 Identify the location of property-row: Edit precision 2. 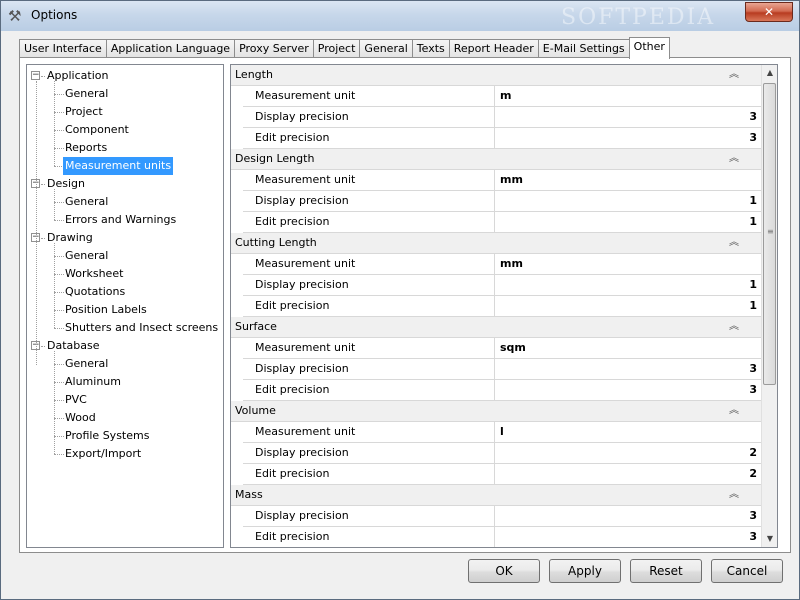
(502, 474).